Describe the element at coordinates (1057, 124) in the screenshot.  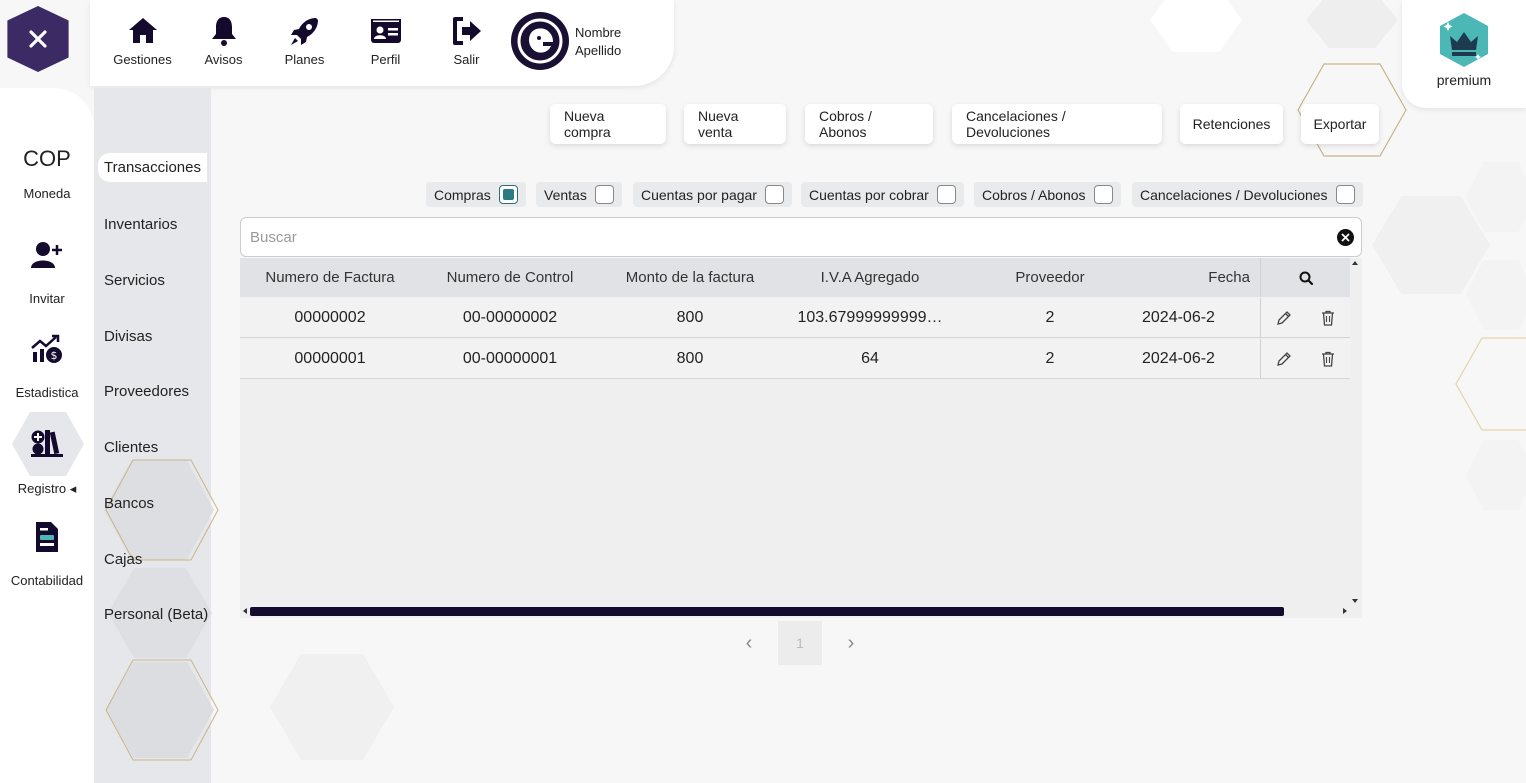
I see `cancellations-button: Cancelaciones / Devoluciones` at that location.